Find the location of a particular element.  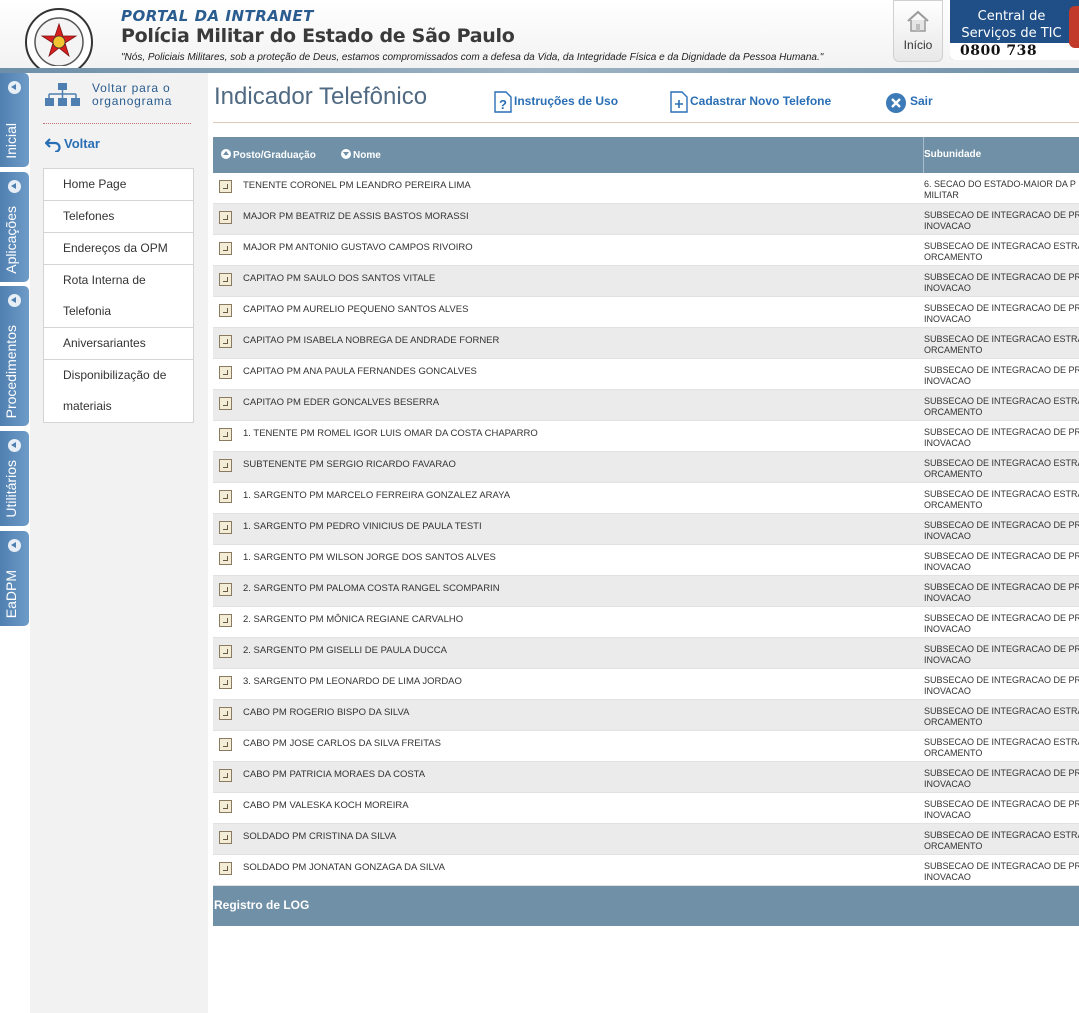

row-name: CABO PM VALESKA KOCH MOREIRA is located at coordinates (326, 805).